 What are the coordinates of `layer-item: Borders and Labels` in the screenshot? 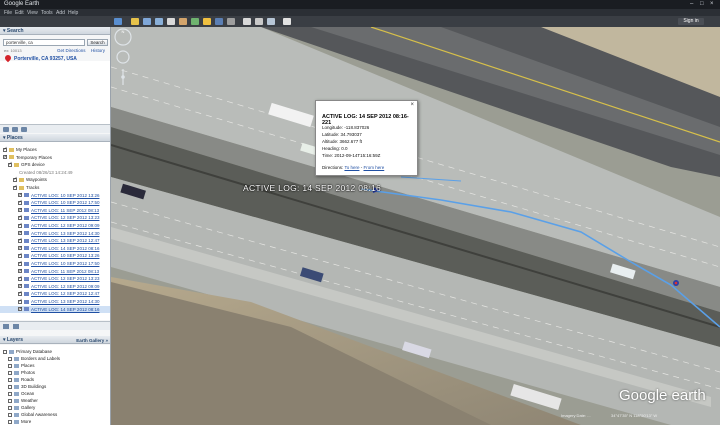 It's located at (55, 358).